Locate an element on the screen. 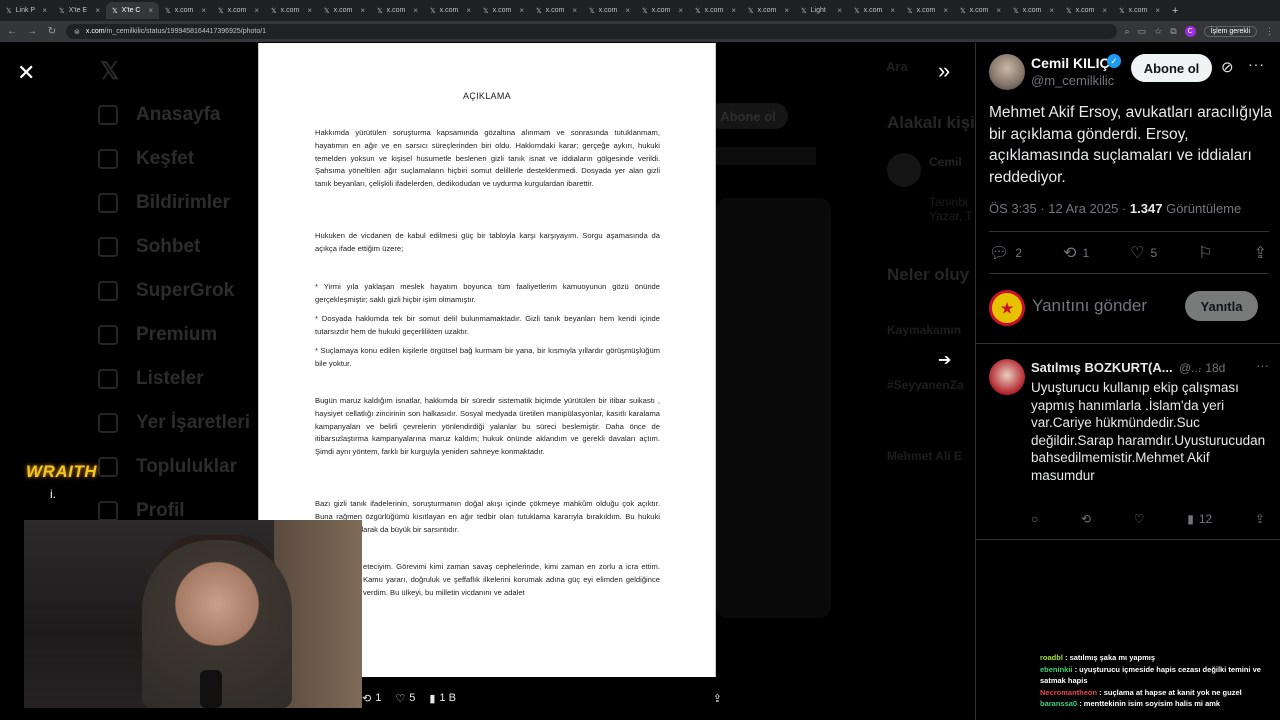 Image resolution: width=1280 pixels, height=720 pixels. reply-input: Yanıtını gönder is located at coordinates (1089, 306).